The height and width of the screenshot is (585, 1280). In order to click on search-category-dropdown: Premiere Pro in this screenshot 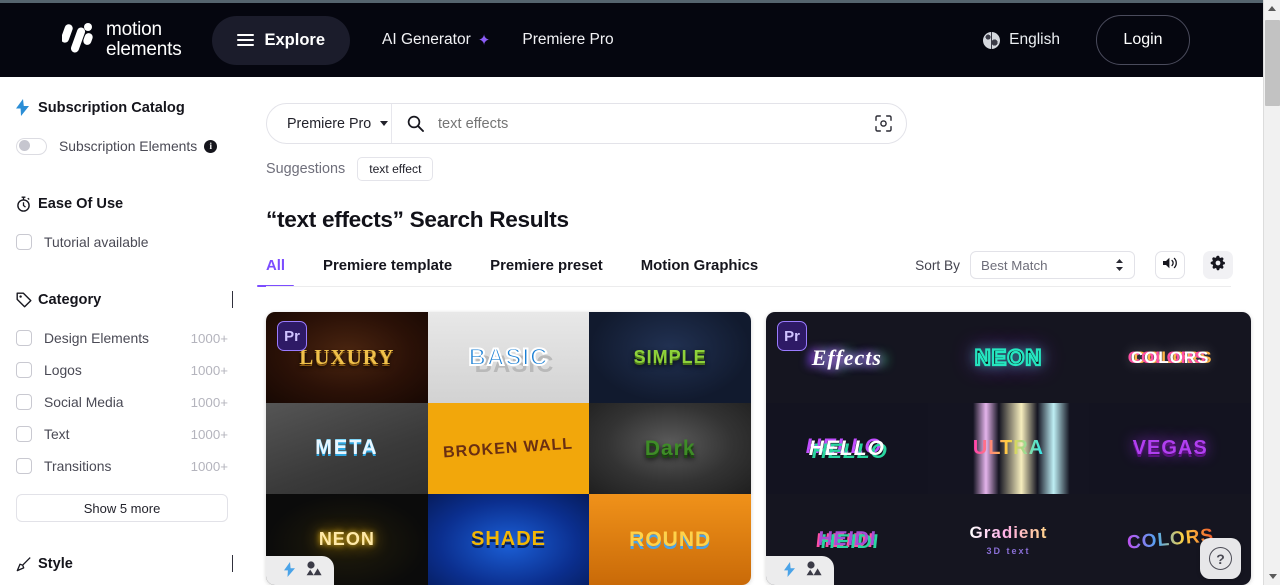, I will do `click(329, 123)`.